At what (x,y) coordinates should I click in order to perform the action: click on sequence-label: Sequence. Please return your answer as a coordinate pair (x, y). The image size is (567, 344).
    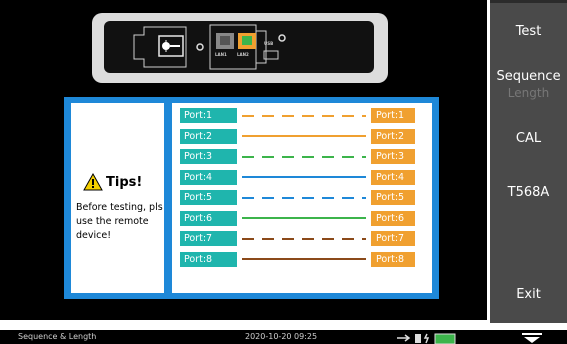
    Looking at the image, I should click on (528, 76).